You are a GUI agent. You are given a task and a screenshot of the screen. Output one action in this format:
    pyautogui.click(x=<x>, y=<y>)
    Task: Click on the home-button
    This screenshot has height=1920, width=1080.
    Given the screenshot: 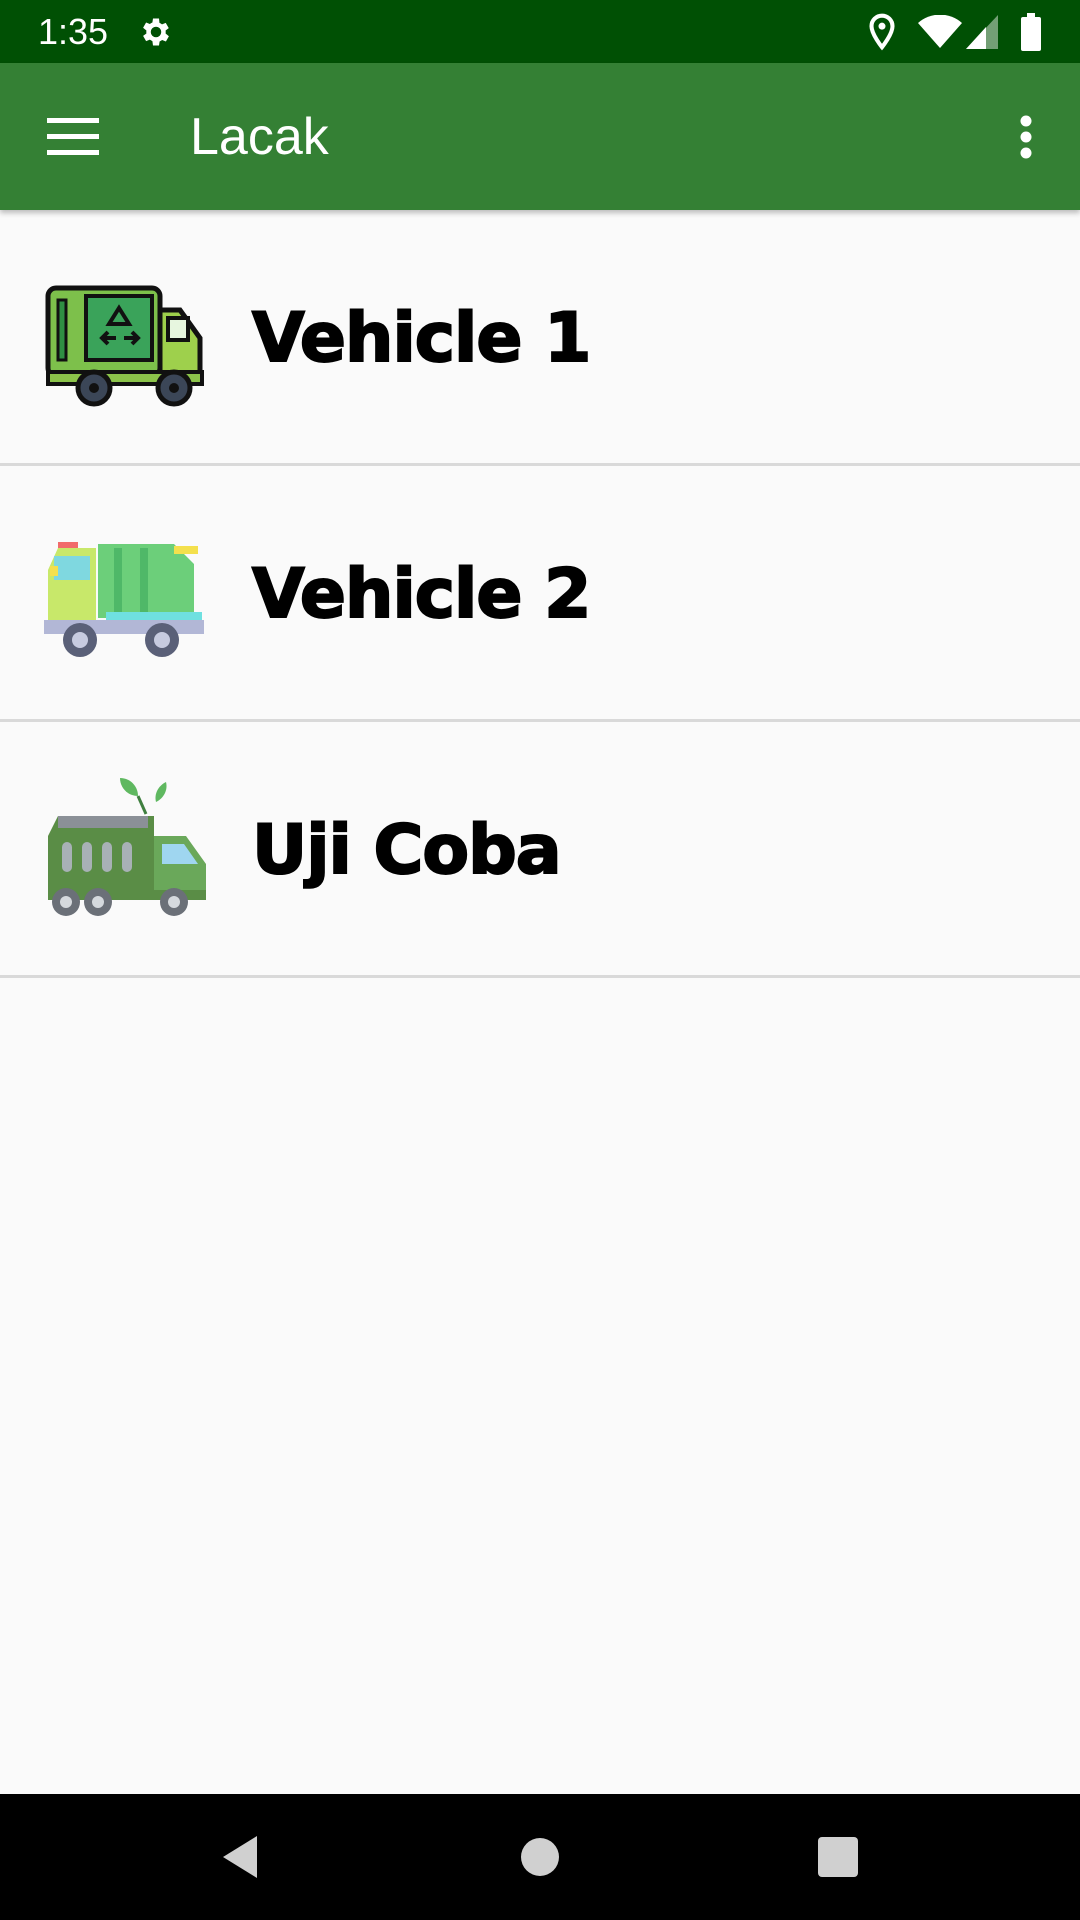 What is the action you would take?
    pyautogui.click(x=540, y=1857)
    